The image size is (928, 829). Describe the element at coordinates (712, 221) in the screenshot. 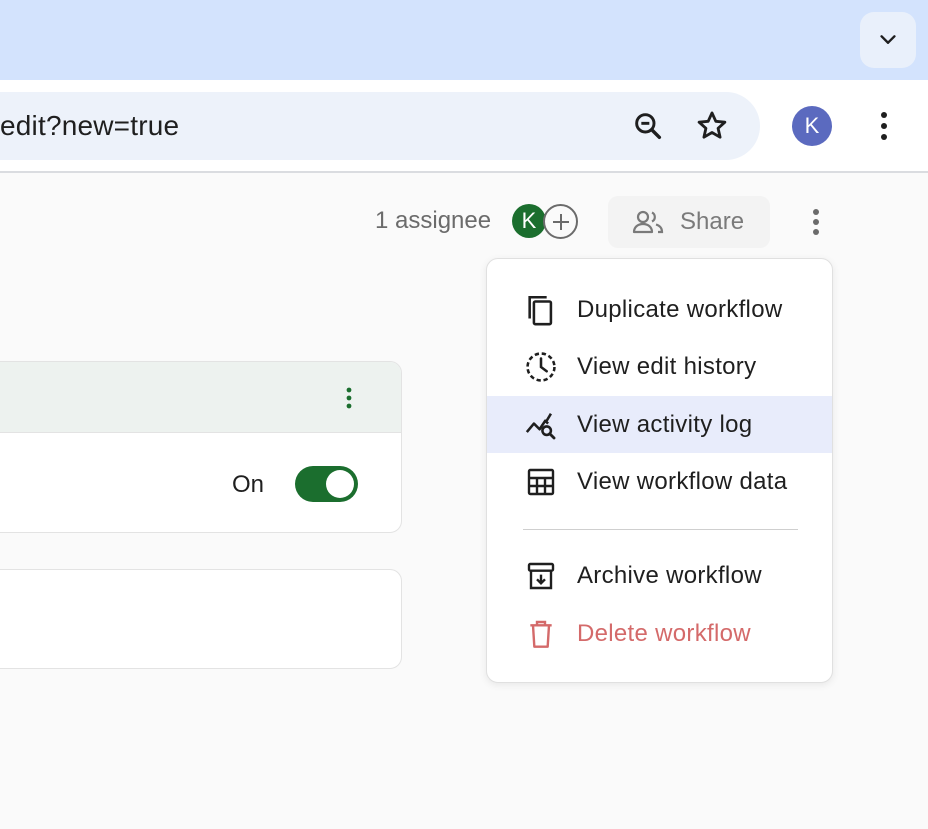

I see `share-label: Share` at that location.